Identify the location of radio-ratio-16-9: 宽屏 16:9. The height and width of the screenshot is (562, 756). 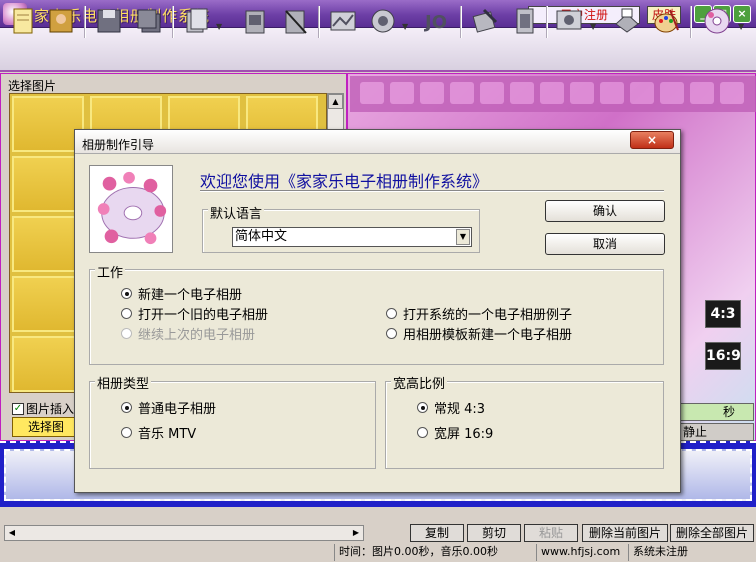
(455, 432).